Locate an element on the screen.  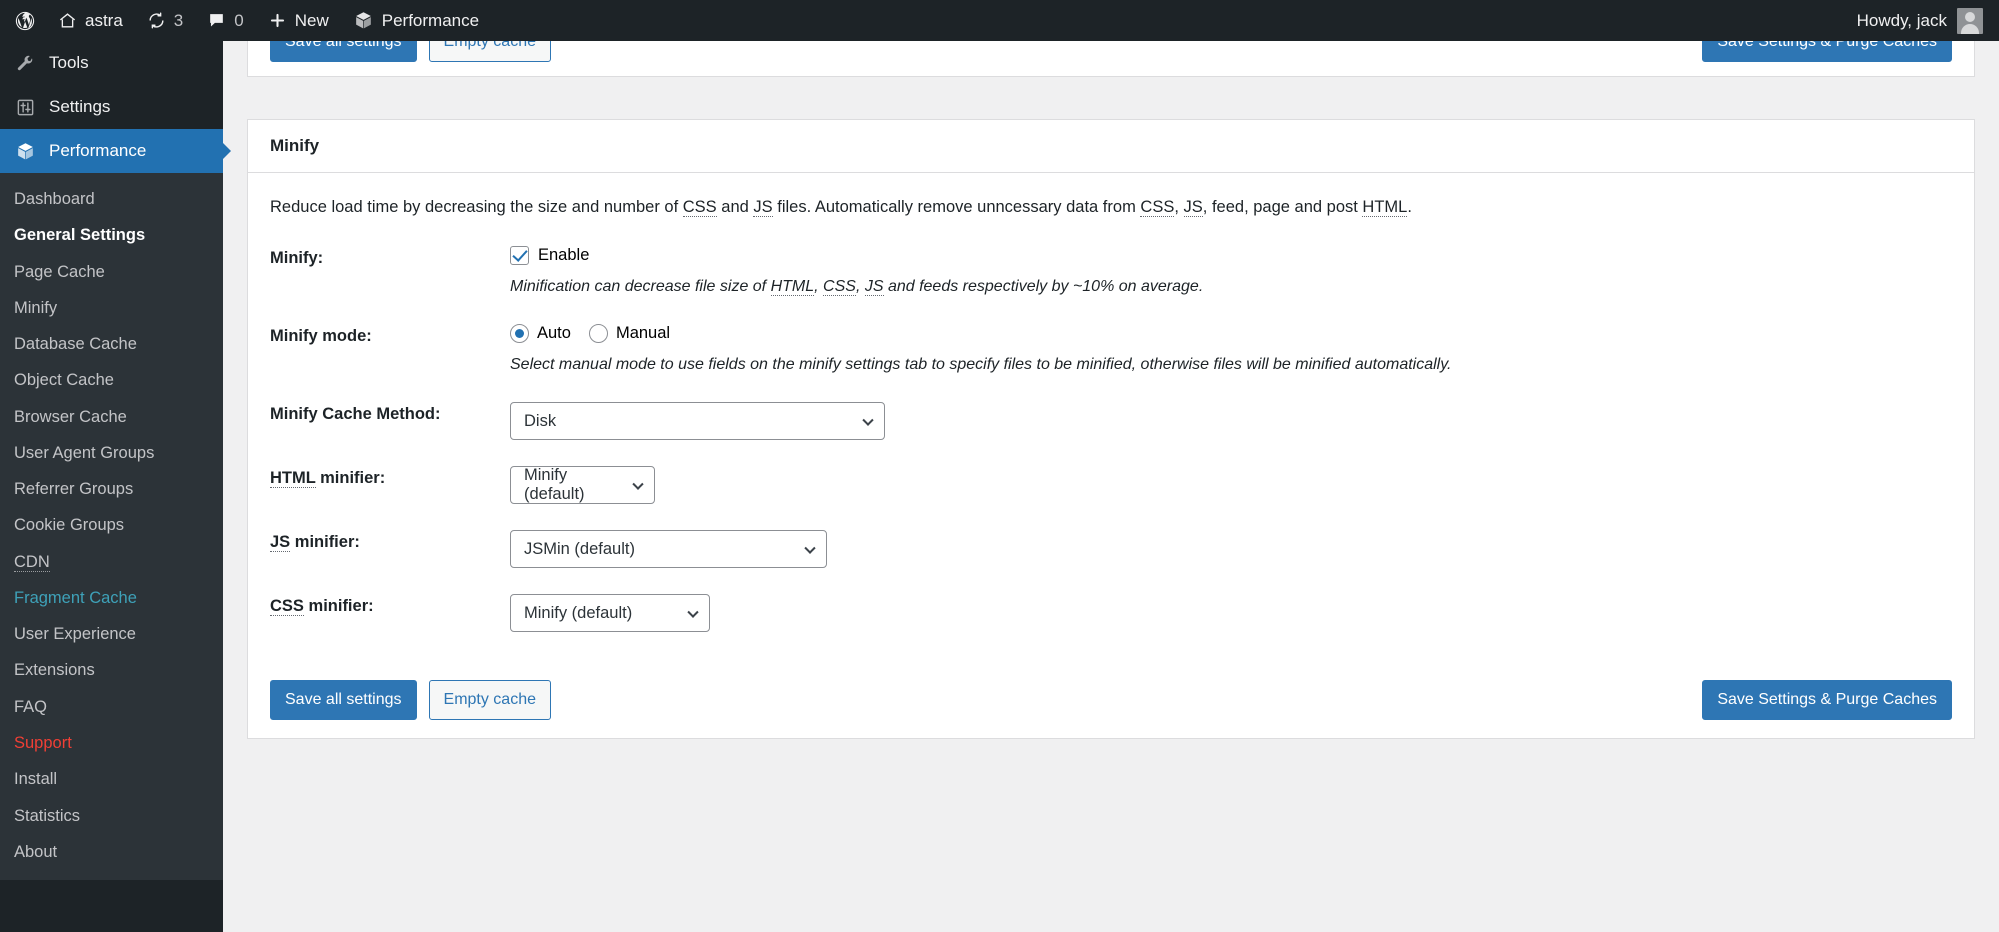
save-settings-purge-caches-button-bottom: Save Settings & Purge Caches is located at coordinates (1827, 700).